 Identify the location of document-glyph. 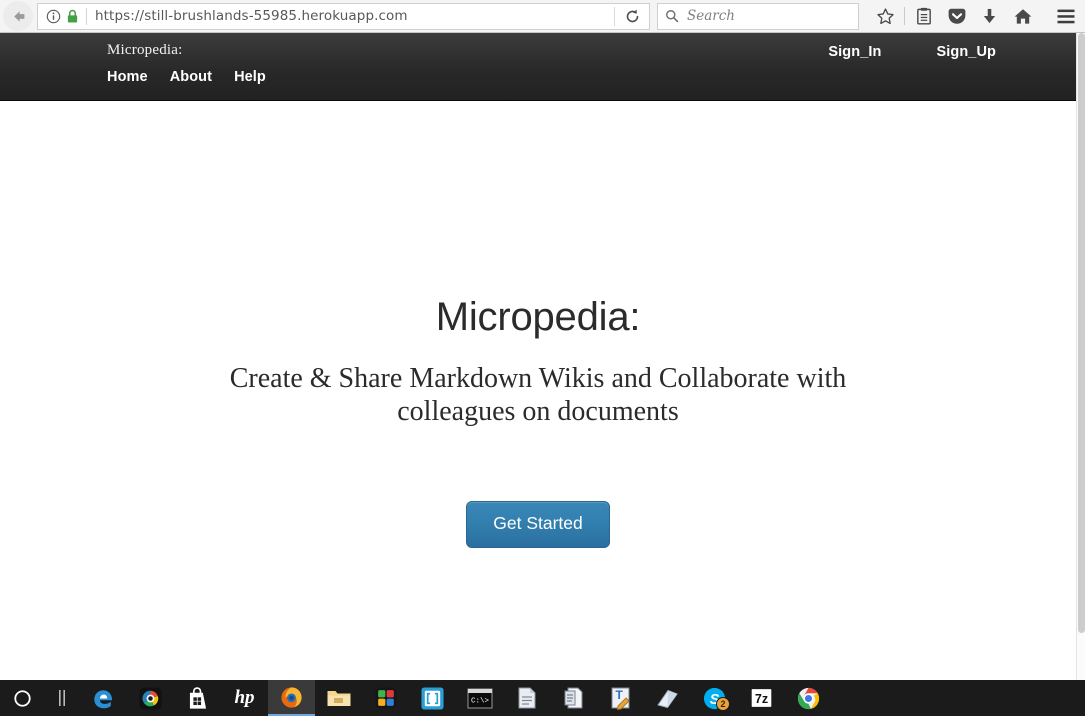
(573, 698).